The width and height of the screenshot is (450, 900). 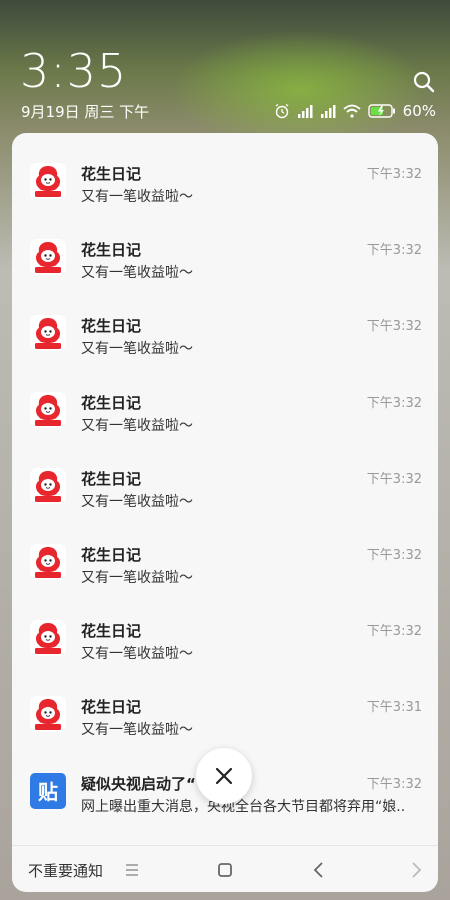 I want to click on home-icon, so click(x=225, y=870).